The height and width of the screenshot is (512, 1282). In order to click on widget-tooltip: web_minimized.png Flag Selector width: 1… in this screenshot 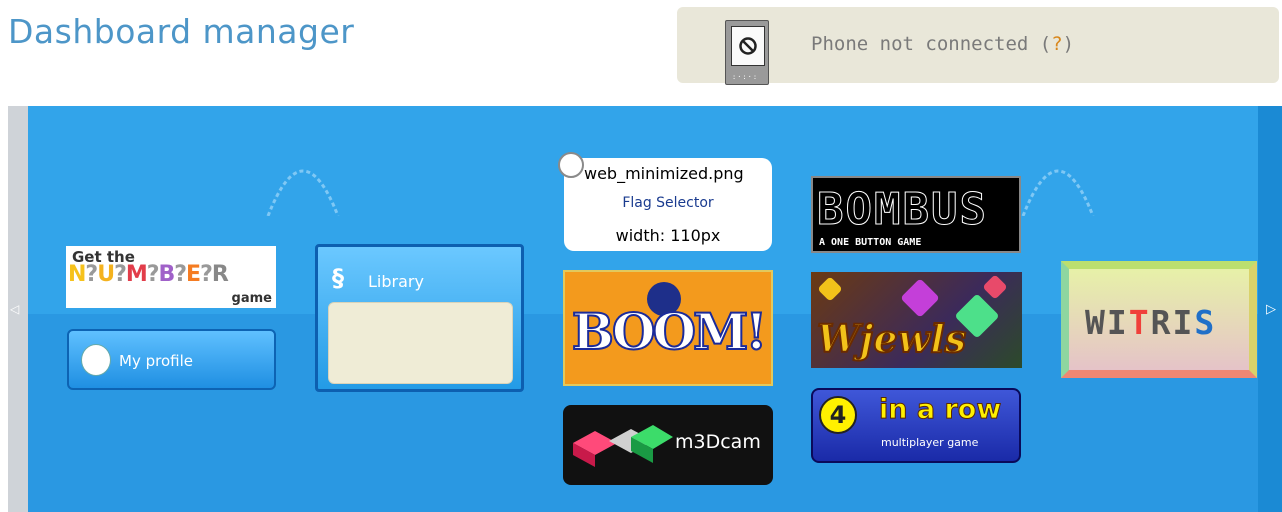, I will do `click(665, 201)`.